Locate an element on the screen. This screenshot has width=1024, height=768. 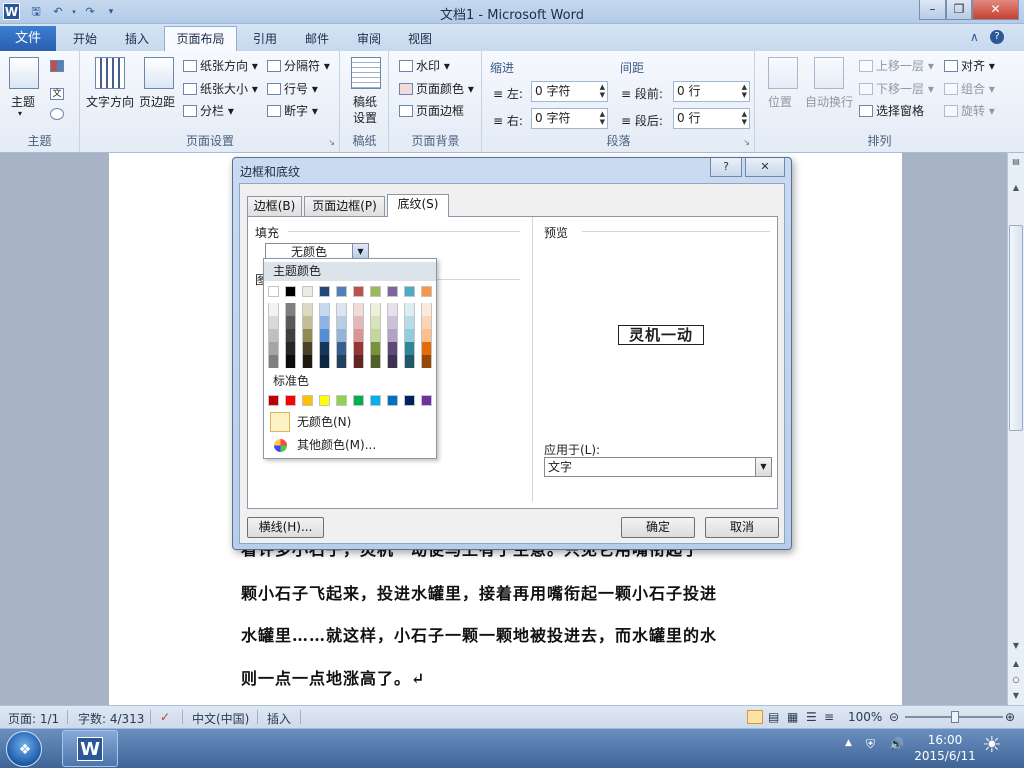
align-button: 对齐 ▾ is located at coordinates (969, 65).